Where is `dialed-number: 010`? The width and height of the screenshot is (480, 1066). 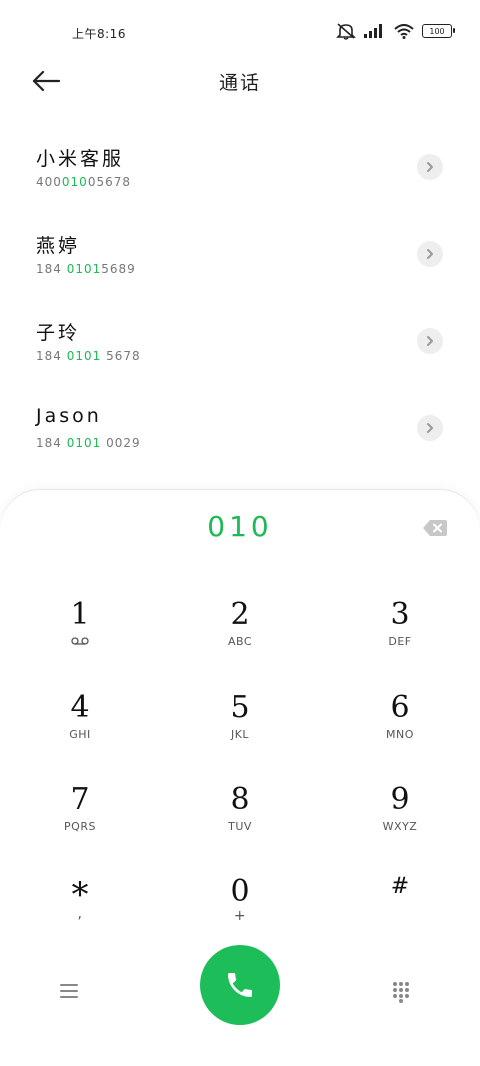 dialed-number: 010 is located at coordinates (240, 526).